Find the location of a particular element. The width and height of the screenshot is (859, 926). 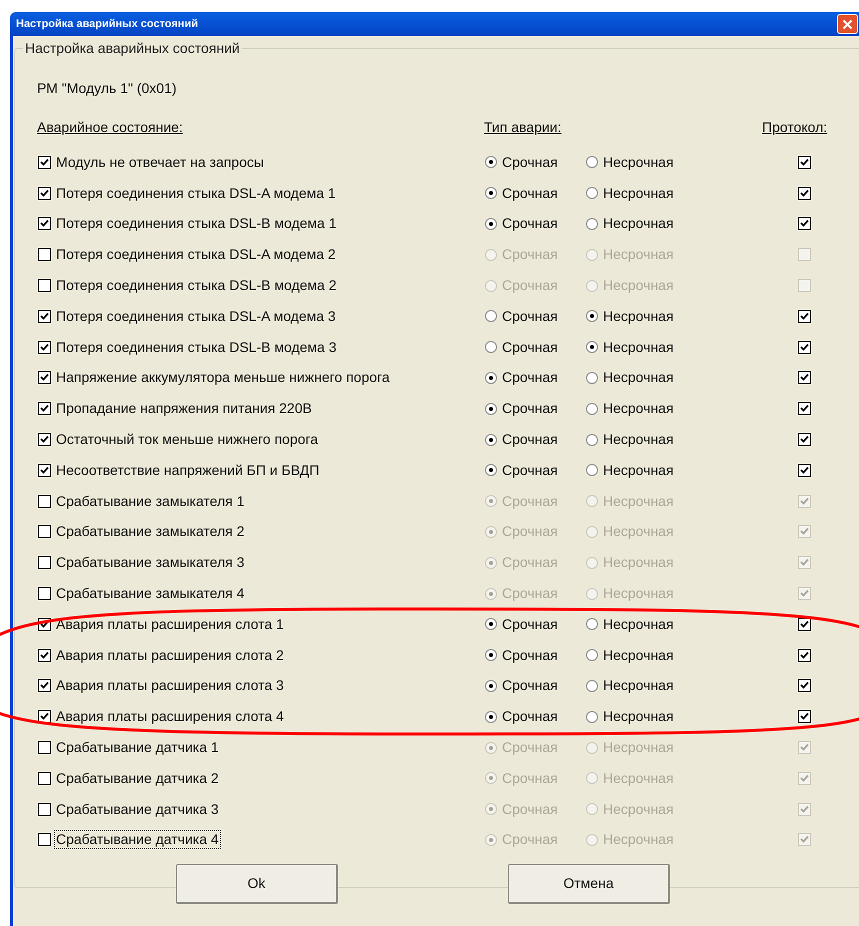

column-header: Тип аварии: is located at coordinates (523, 127).